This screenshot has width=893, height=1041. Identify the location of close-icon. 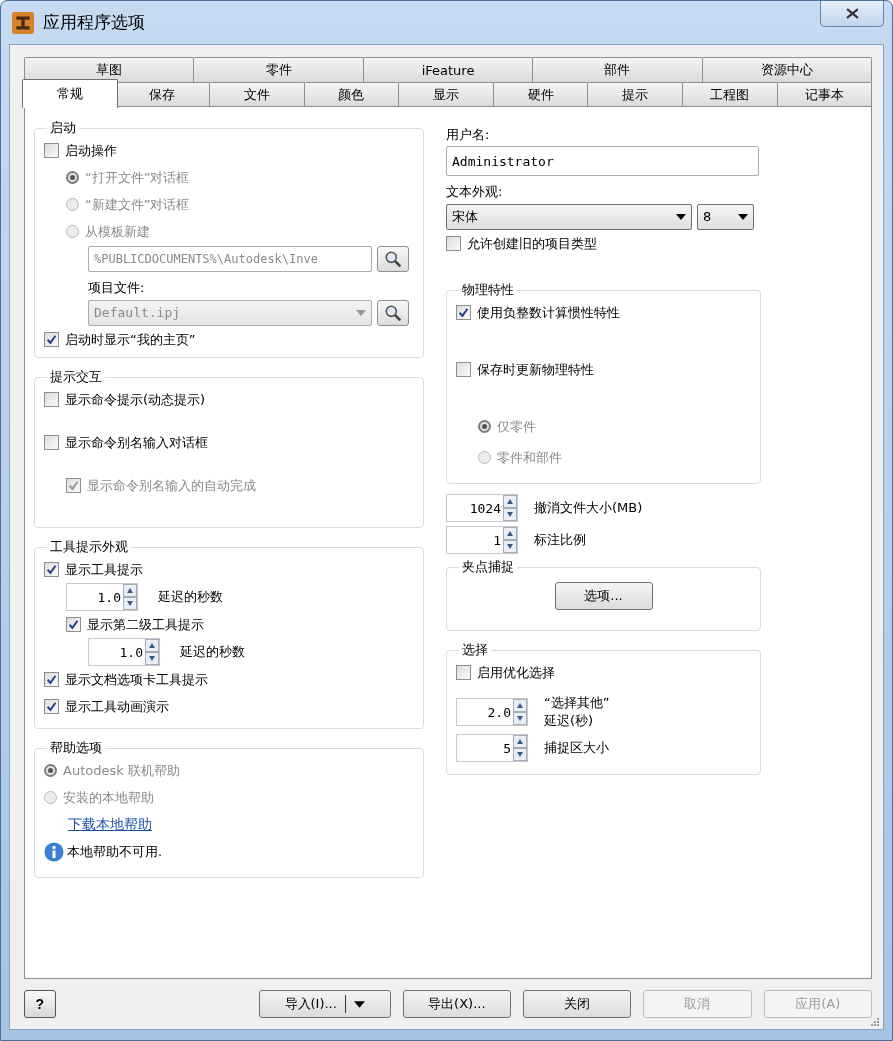
(852, 13).